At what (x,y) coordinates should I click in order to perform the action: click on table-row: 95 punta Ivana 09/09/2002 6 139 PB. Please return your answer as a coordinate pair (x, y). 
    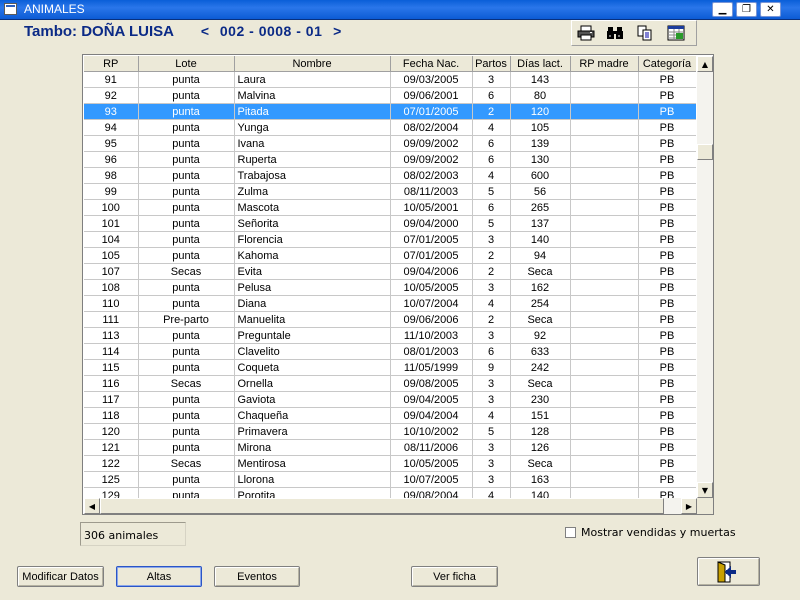
    Looking at the image, I should click on (390, 143).